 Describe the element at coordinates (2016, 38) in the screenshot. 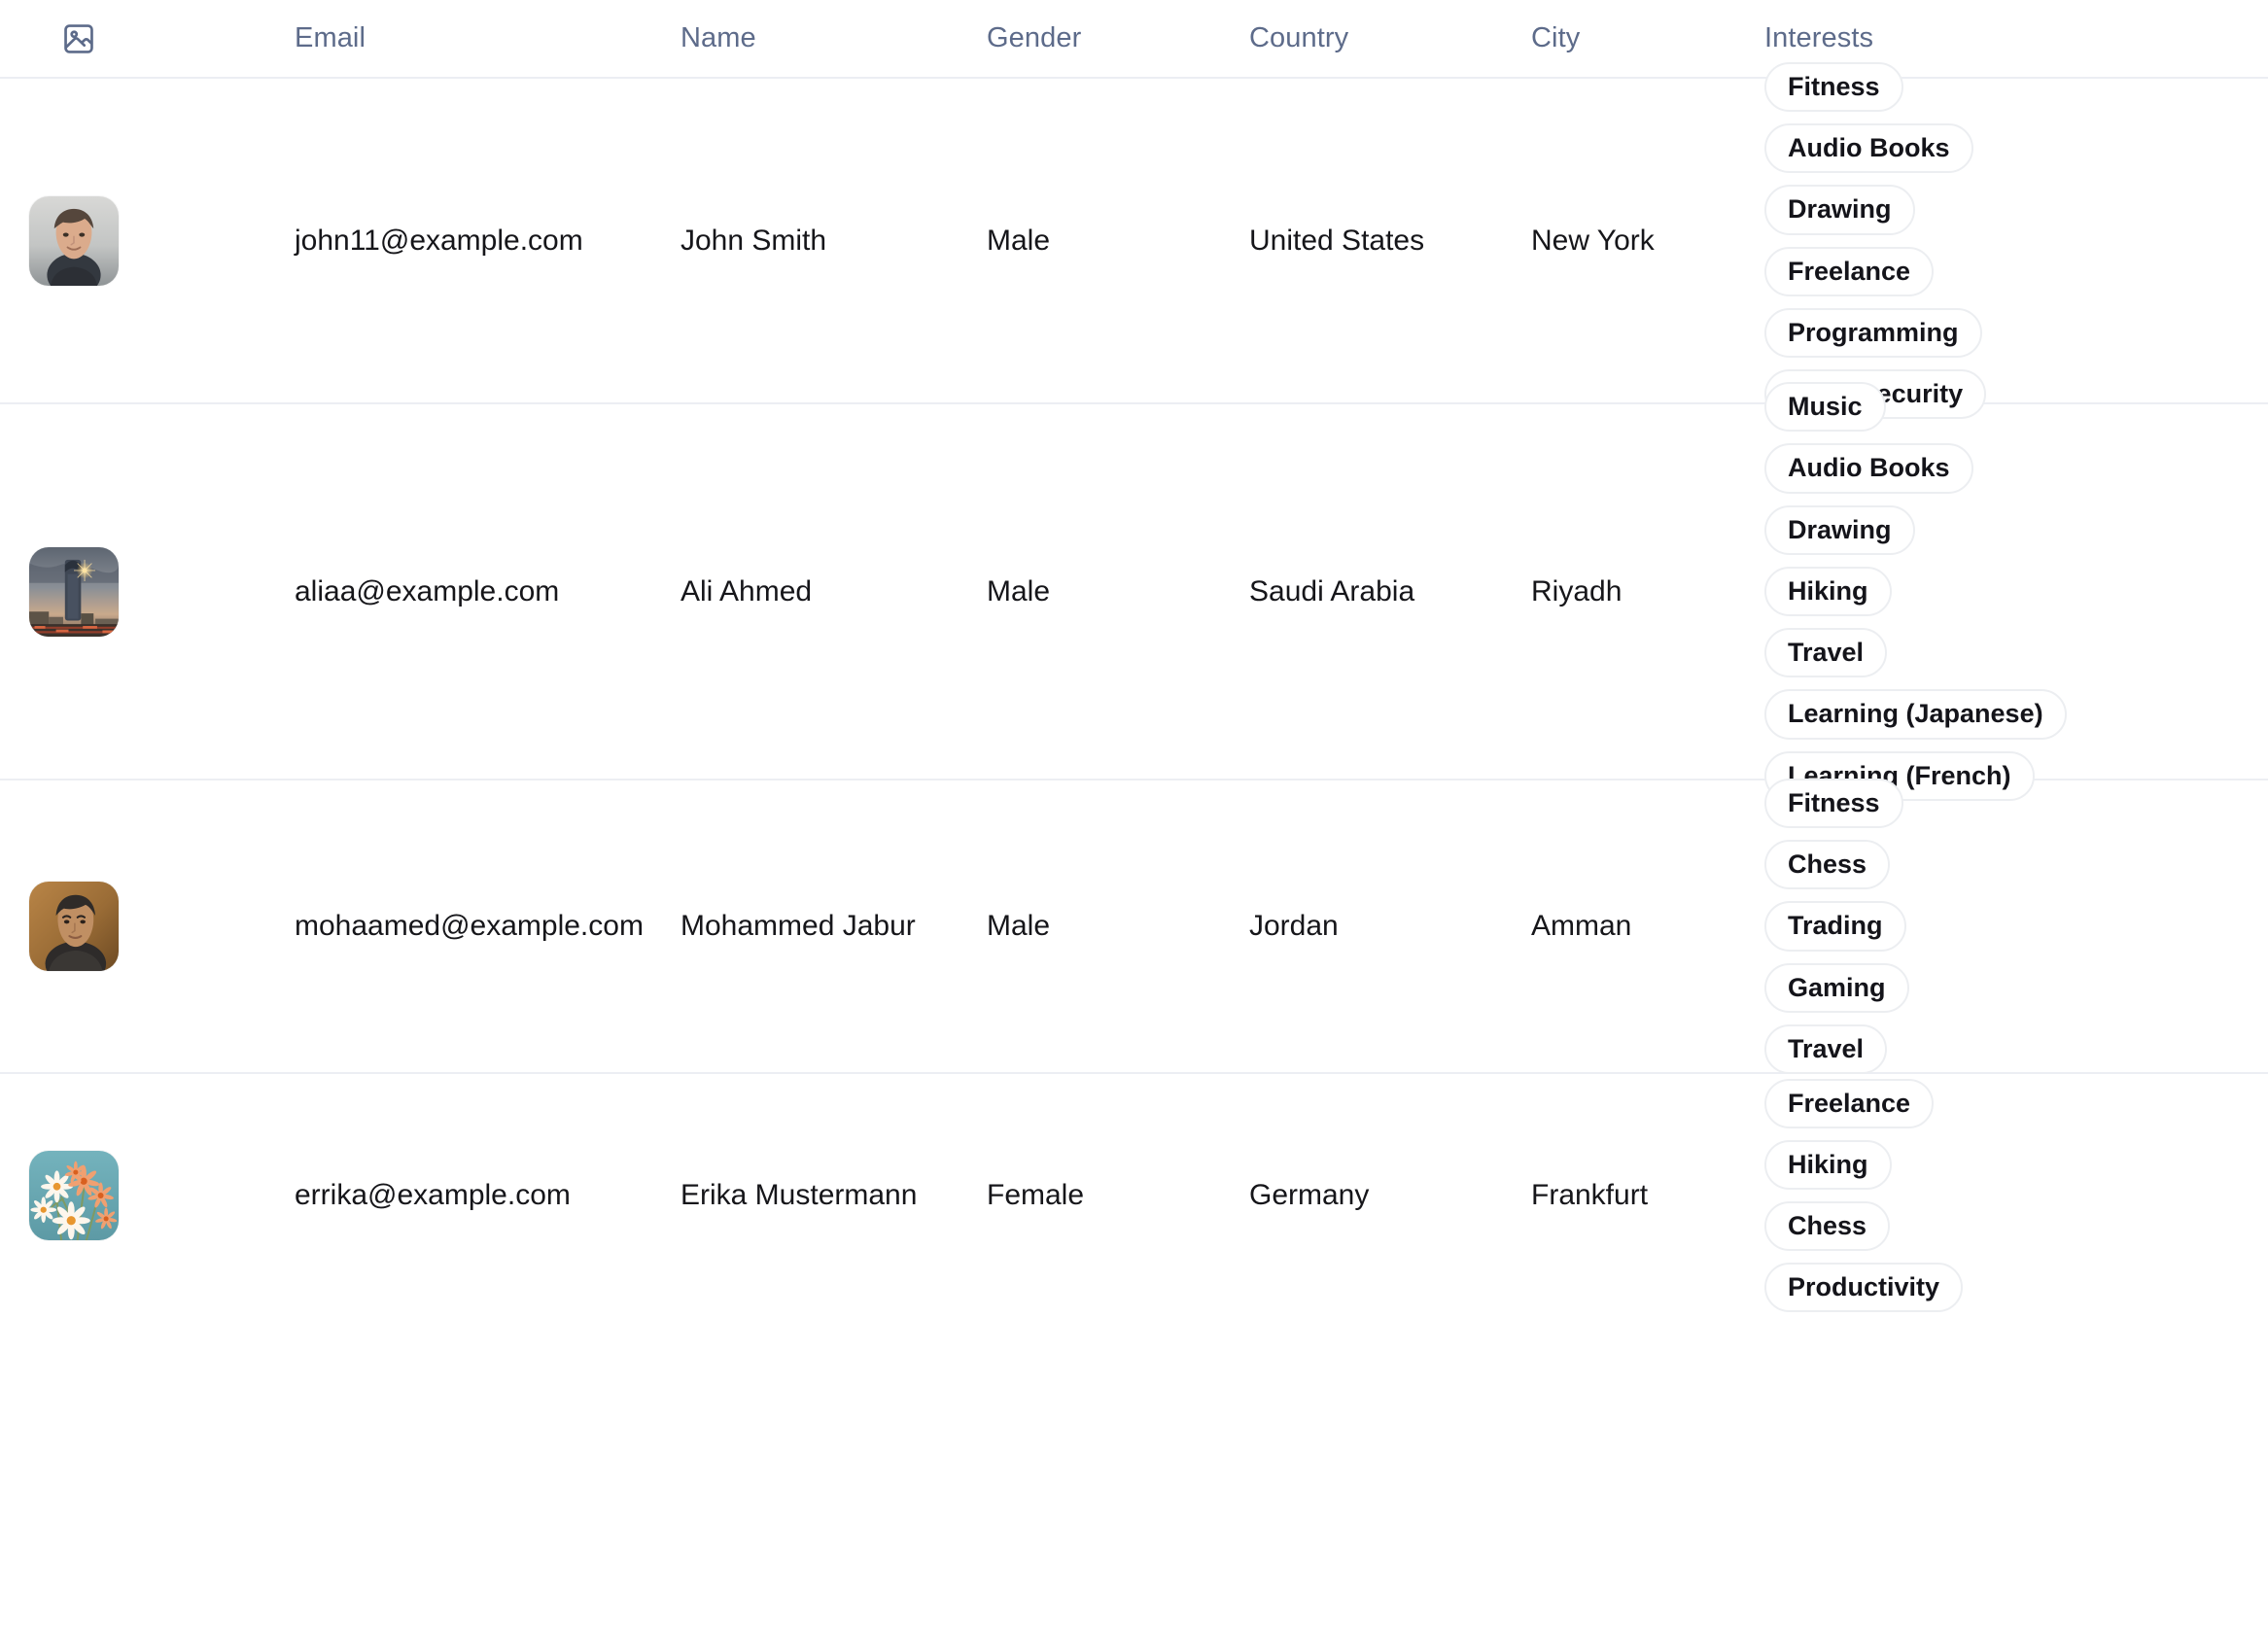

I see `column-header-interests: Interests` at that location.